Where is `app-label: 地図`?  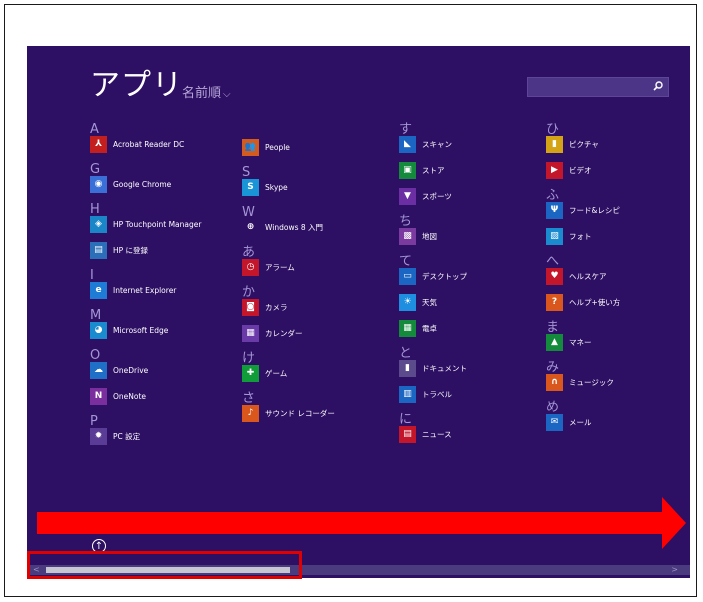 app-label: 地図 is located at coordinates (429, 236).